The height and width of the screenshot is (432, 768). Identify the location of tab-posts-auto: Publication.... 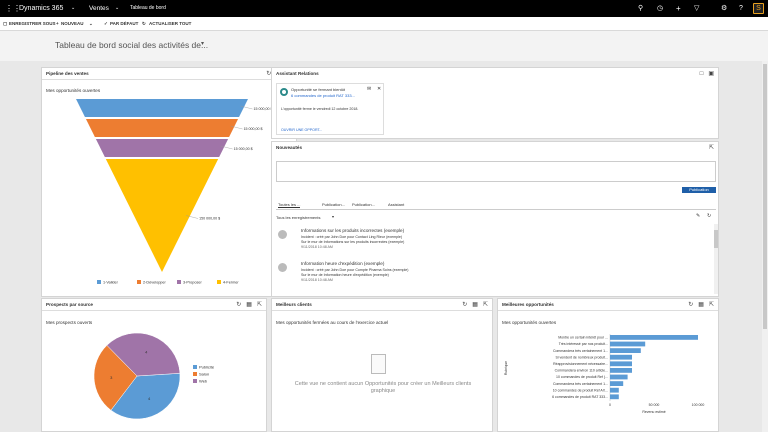
(333, 204).